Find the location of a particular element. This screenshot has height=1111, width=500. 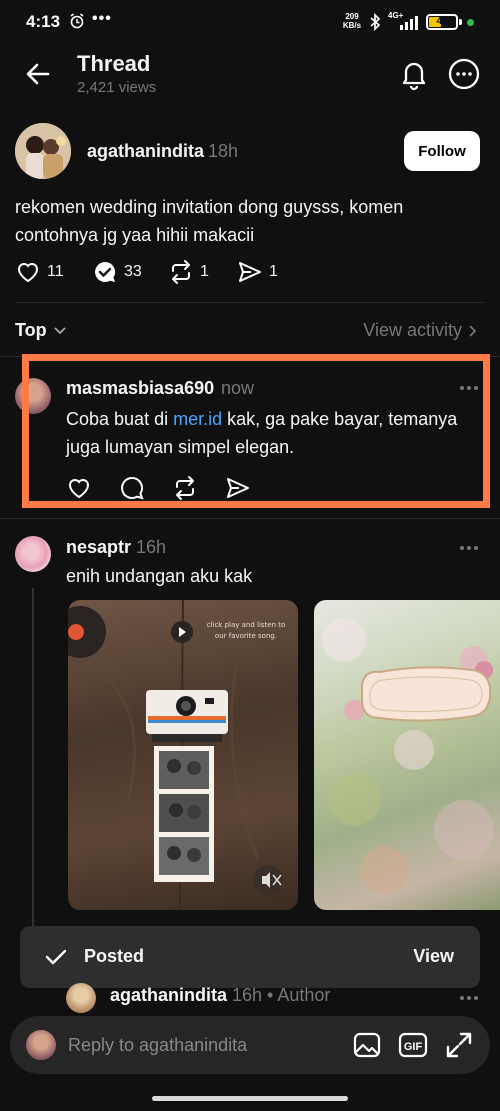

repost-button: 1 is located at coordinates (188, 272).